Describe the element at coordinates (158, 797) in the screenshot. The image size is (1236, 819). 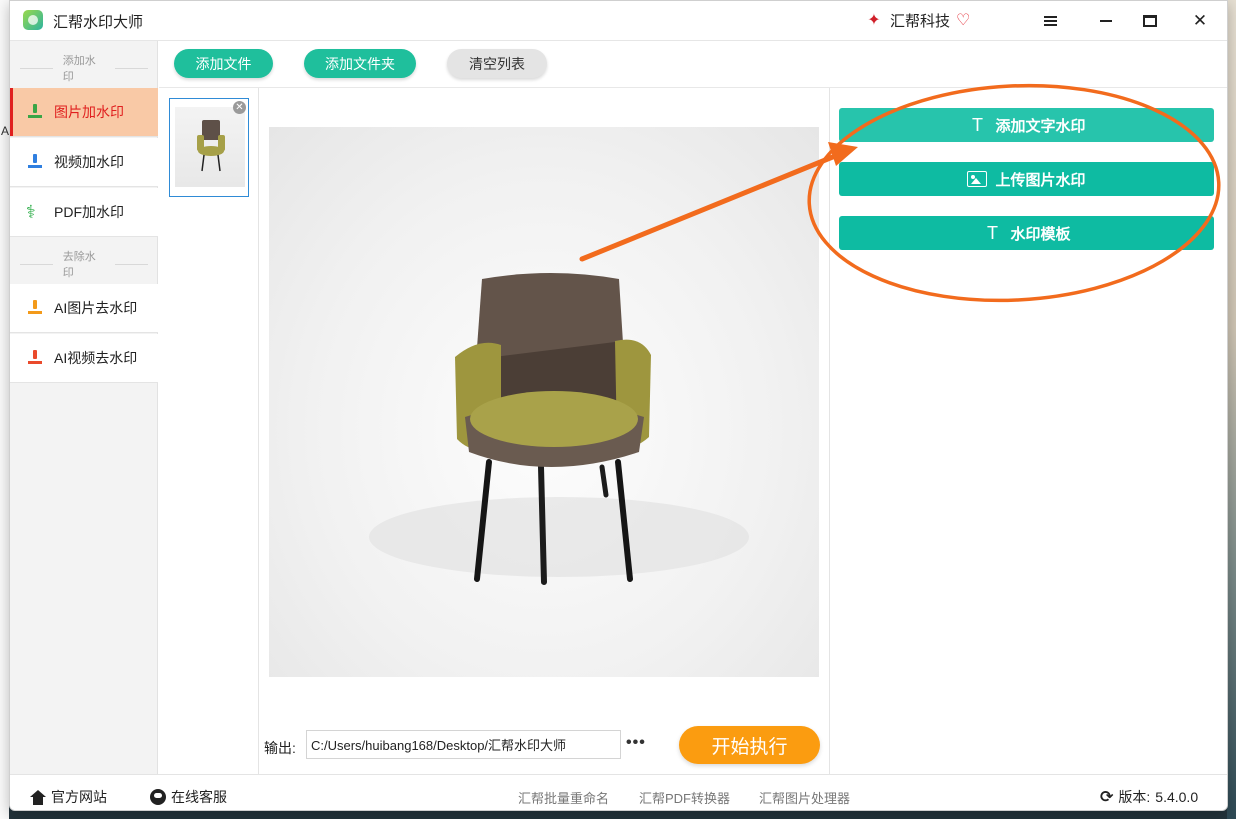
I see `support-agent-icon` at that location.